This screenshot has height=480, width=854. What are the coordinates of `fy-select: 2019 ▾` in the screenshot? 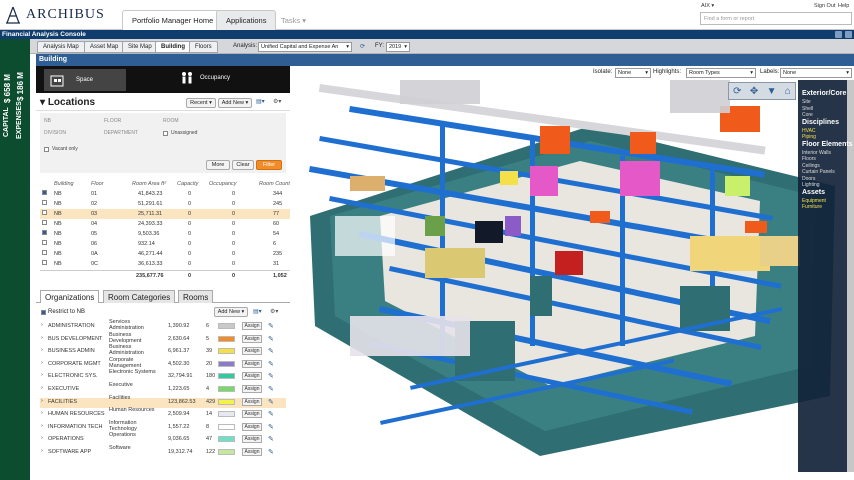 It's located at (398, 47).